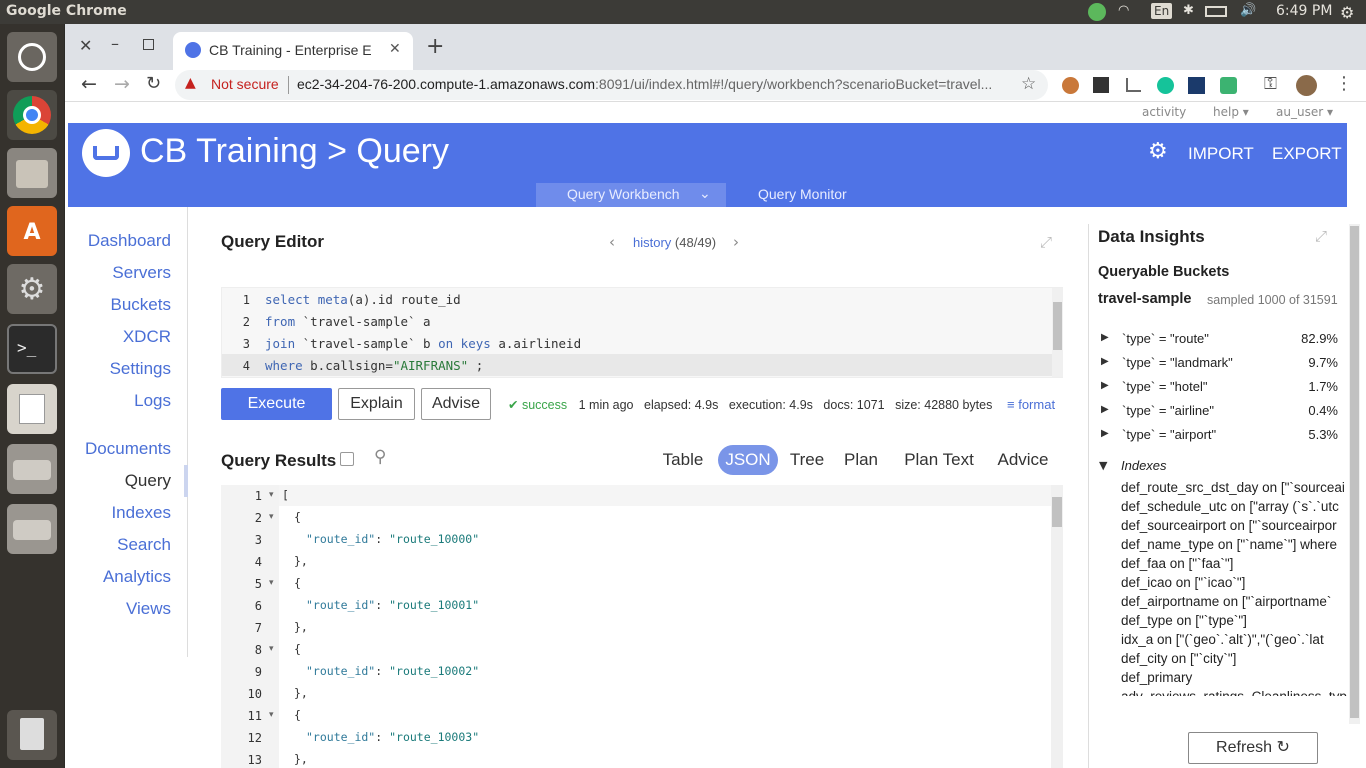  Describe the element at coordinates (32, 349) in the screenshot. I see `terminal-icon: >_` at that location.